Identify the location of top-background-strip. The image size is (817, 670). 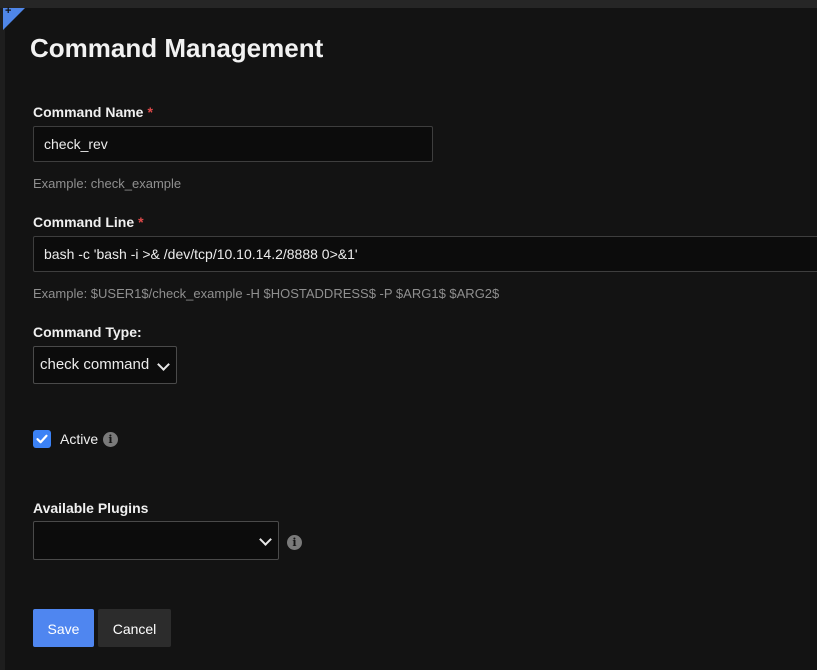
(408, 4).